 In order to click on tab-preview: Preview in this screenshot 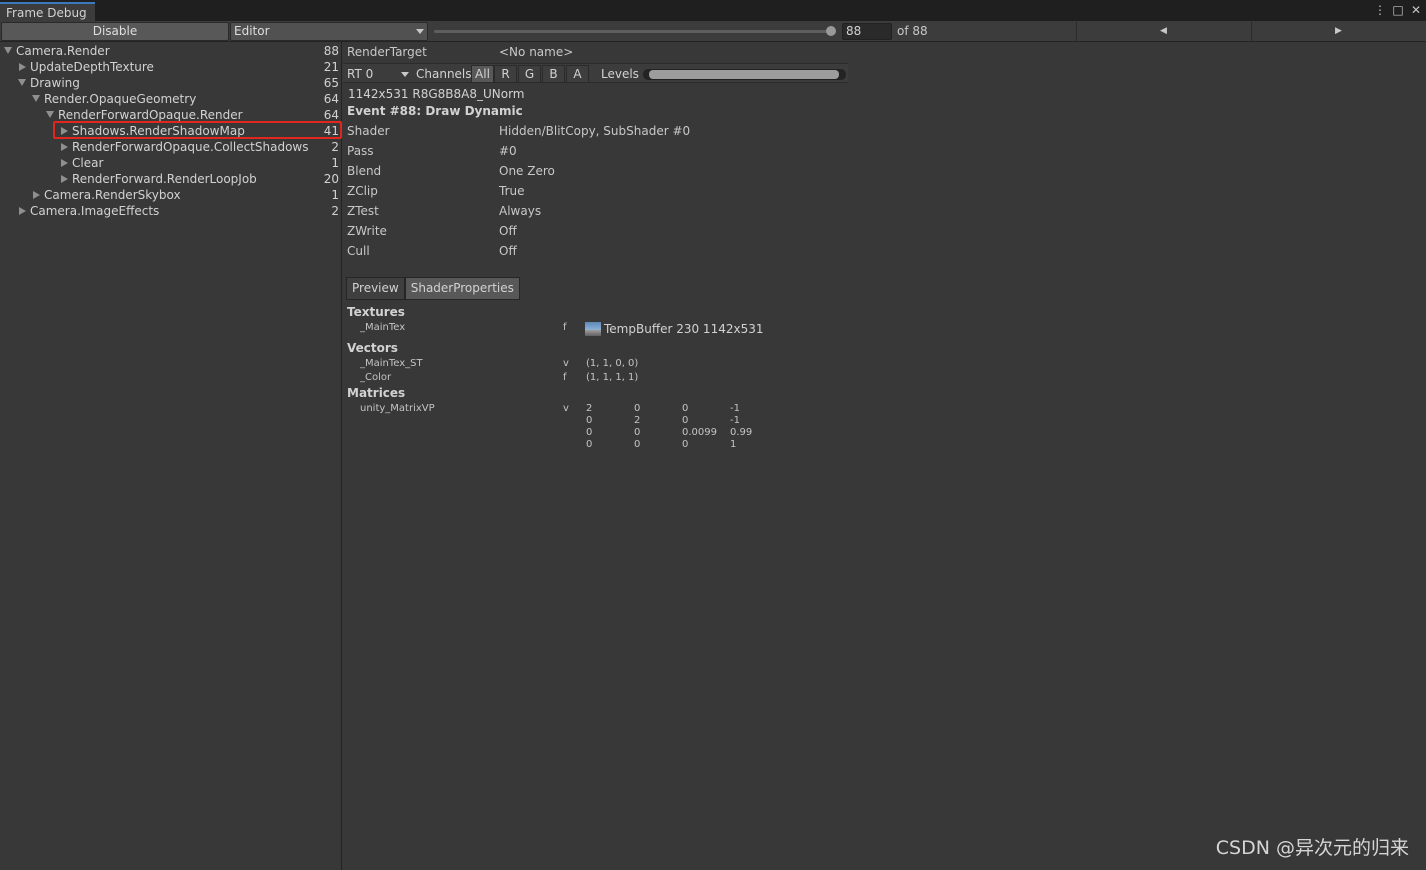, I will do `click(375, 288)`.